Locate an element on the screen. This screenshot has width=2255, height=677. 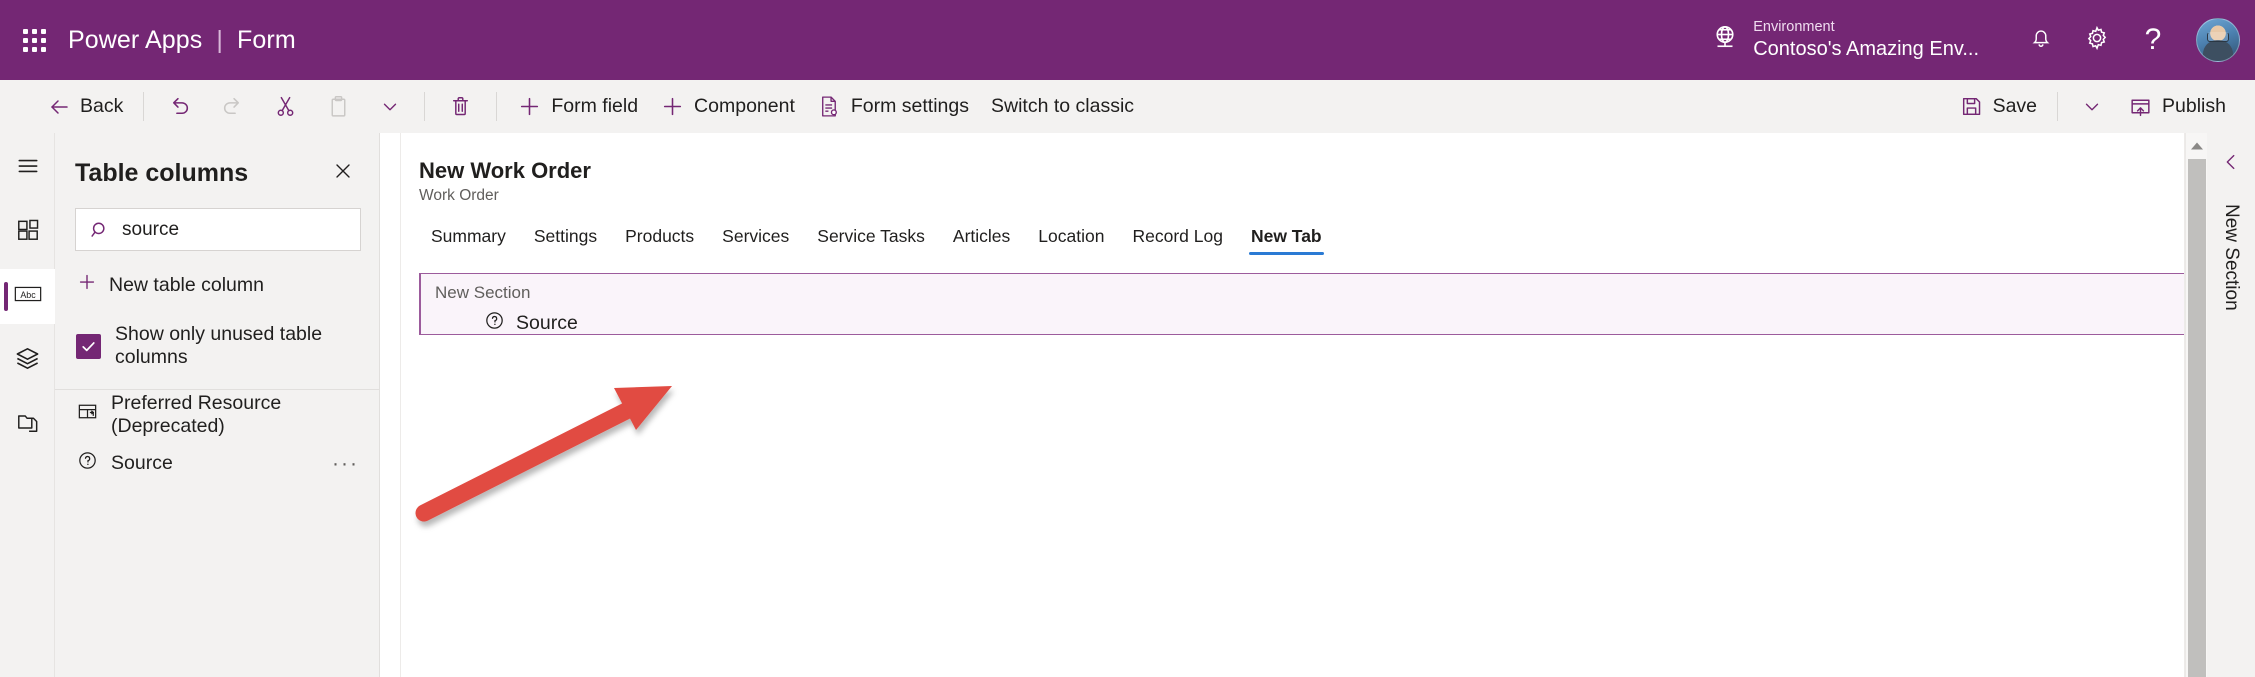
publish-icon is located at coordinates (2140, 106).